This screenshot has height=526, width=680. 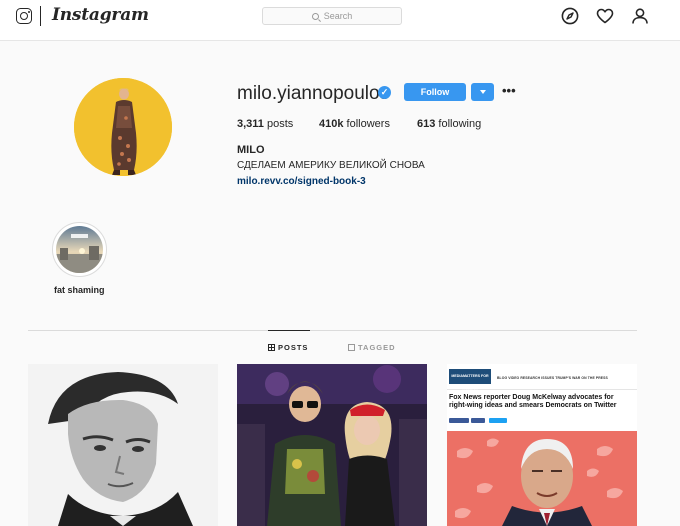 What do you see at coordinates (542, 478) in the screenshot?
I see `article-image` at bounding box center [542, 478].